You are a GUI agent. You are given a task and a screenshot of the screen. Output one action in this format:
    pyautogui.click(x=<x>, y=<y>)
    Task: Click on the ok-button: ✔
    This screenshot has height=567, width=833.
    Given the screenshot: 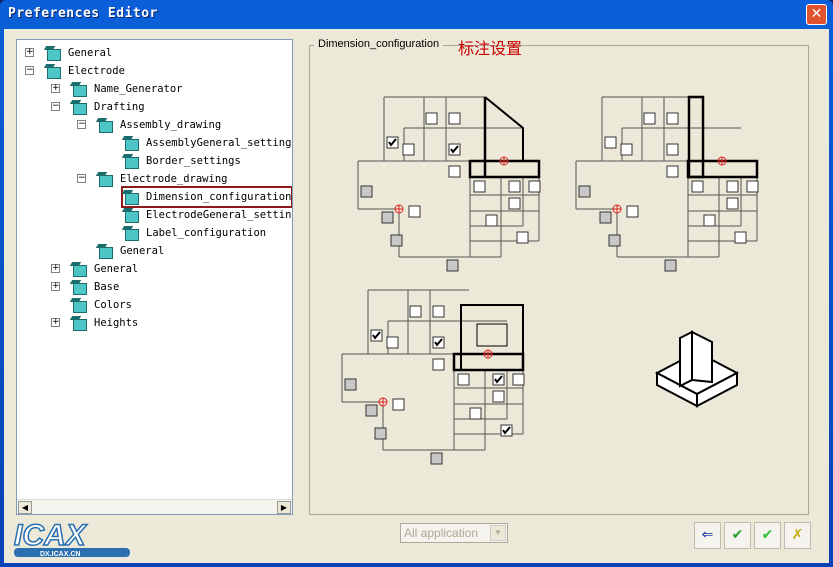 What is the action you would take?
    pyautogui.click(x=767, y=535)
    